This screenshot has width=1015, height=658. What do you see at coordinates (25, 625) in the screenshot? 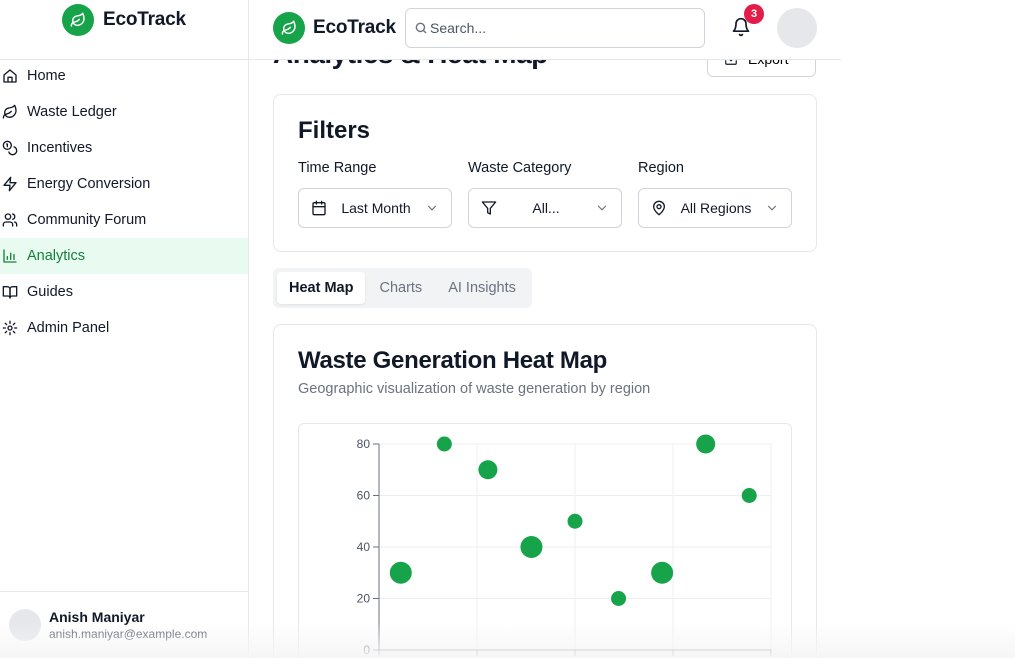
I see `avatar` at bounding box center [25, 625].